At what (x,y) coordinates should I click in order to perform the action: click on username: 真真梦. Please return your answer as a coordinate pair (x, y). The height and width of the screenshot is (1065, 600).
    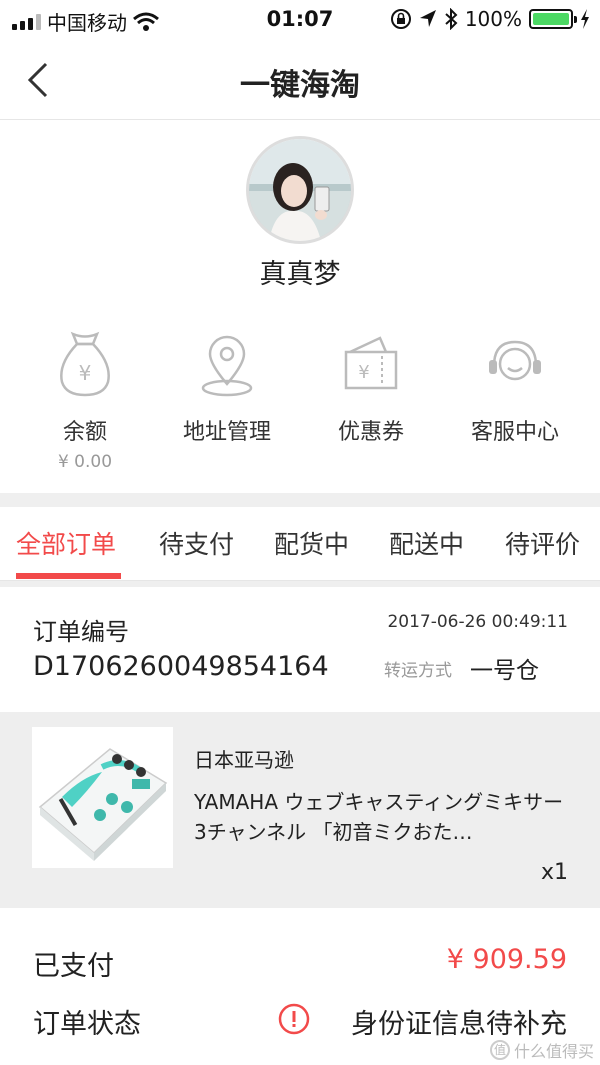
    Looking at the image, I should click on (300, 274).